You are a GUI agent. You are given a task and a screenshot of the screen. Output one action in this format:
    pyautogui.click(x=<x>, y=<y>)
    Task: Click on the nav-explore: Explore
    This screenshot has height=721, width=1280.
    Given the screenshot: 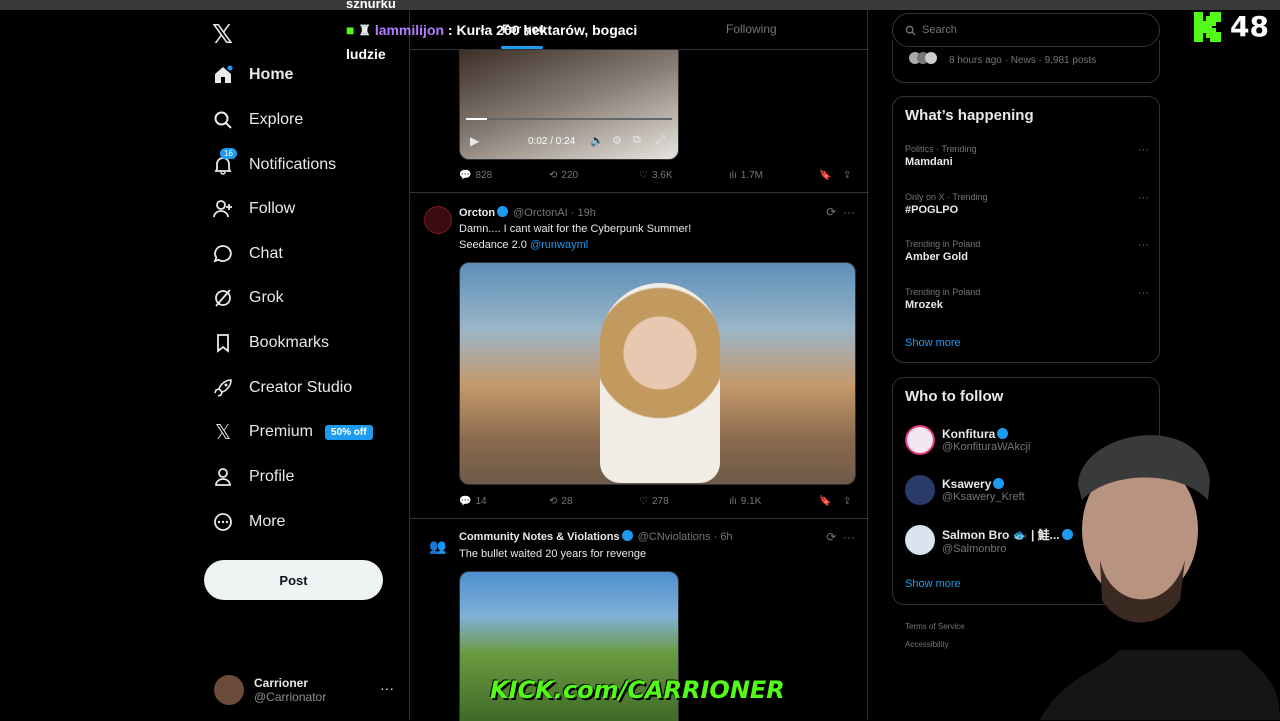 What is the action you would take?
    pyautogui.click(x=257, y=120)
    